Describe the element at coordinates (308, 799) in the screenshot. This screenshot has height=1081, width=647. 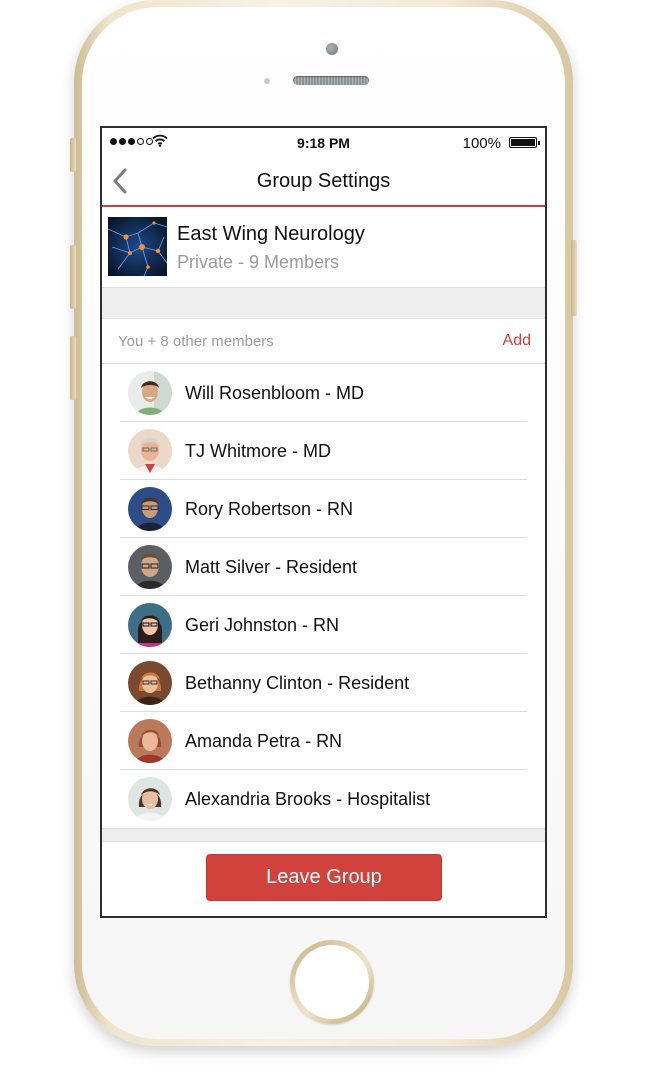
I see `member-name: Alexandria Brooks - Hospitalist` at that location.